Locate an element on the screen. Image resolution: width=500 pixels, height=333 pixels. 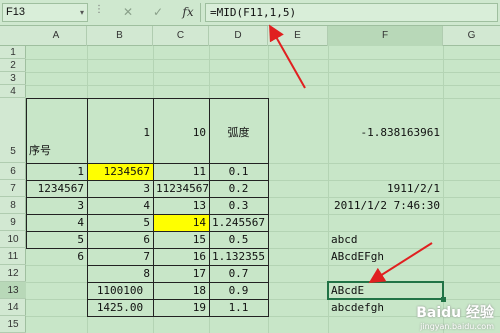
row-header-15: 15 is located at coordinates (13, 324).